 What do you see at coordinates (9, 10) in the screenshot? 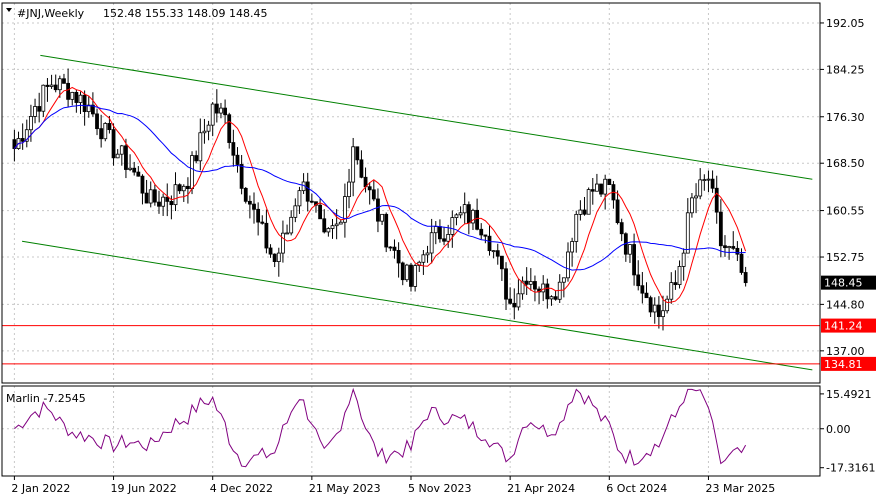
I see `collapse-triangle-icon` at bounding box center [9, 10].